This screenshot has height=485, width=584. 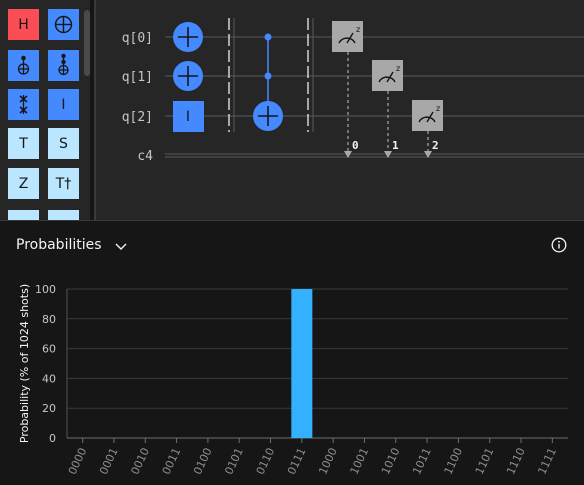 What do you see at coordinates (398, 68) in the screenshot?
I see `measure-basis-label-1: z` at bounding box center [398, 68].